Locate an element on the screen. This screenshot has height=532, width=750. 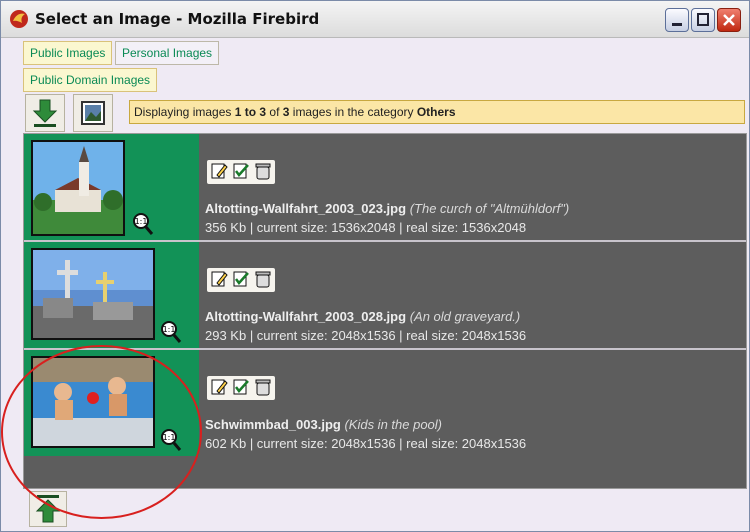
image-filename-line: Schwimmbad_003.jpg (Kids in the pool) is located at coordinates (323, 424).